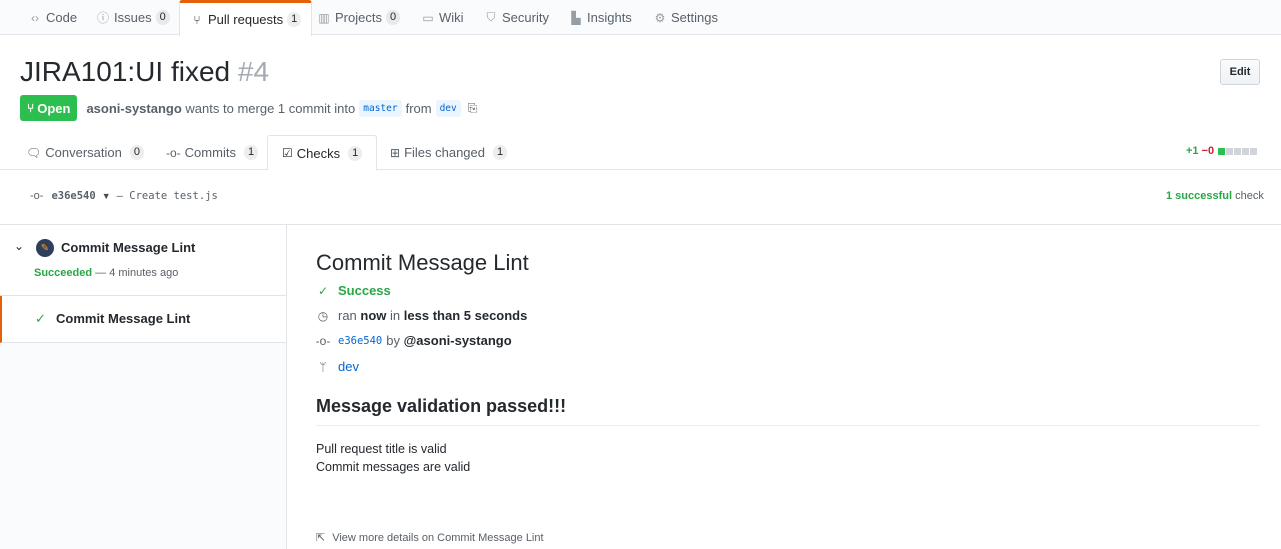 This screenshot has width=1281, height=549. Describe the element at coordinates (102, 18) in the screenshot. I see `issue-icon: ⓘ` at that location.